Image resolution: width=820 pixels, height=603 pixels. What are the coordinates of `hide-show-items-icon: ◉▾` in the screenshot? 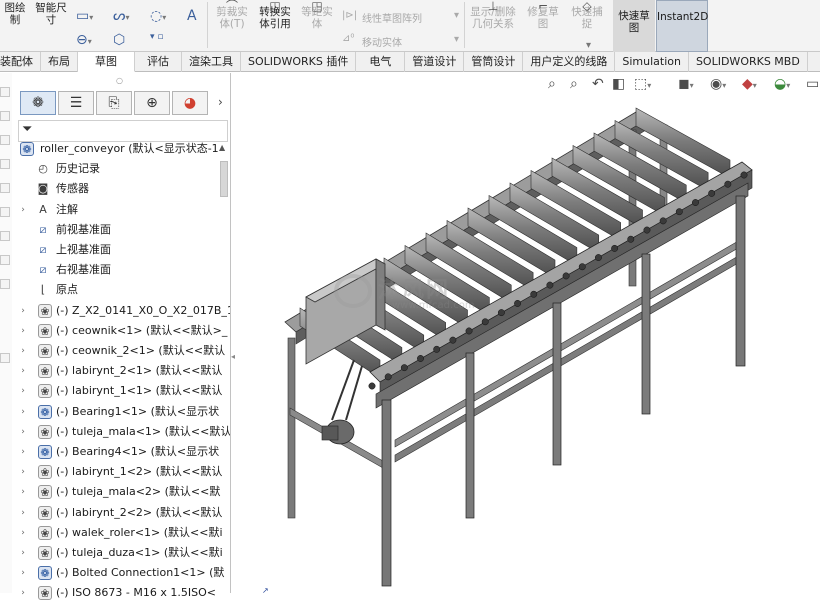 It's located at (718, 84).